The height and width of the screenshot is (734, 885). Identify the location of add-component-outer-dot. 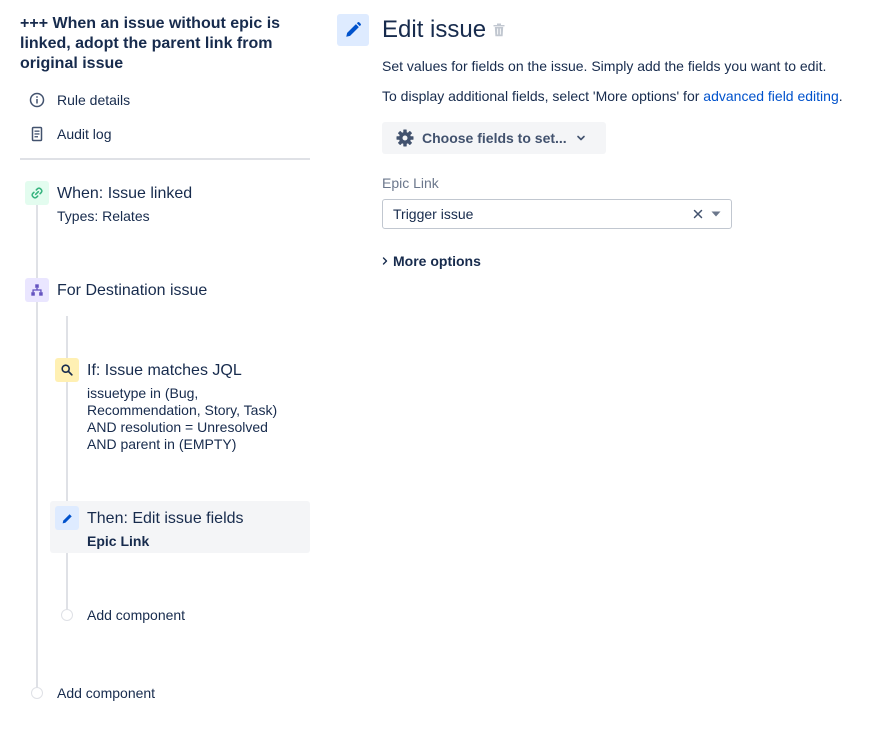
(37, 693).